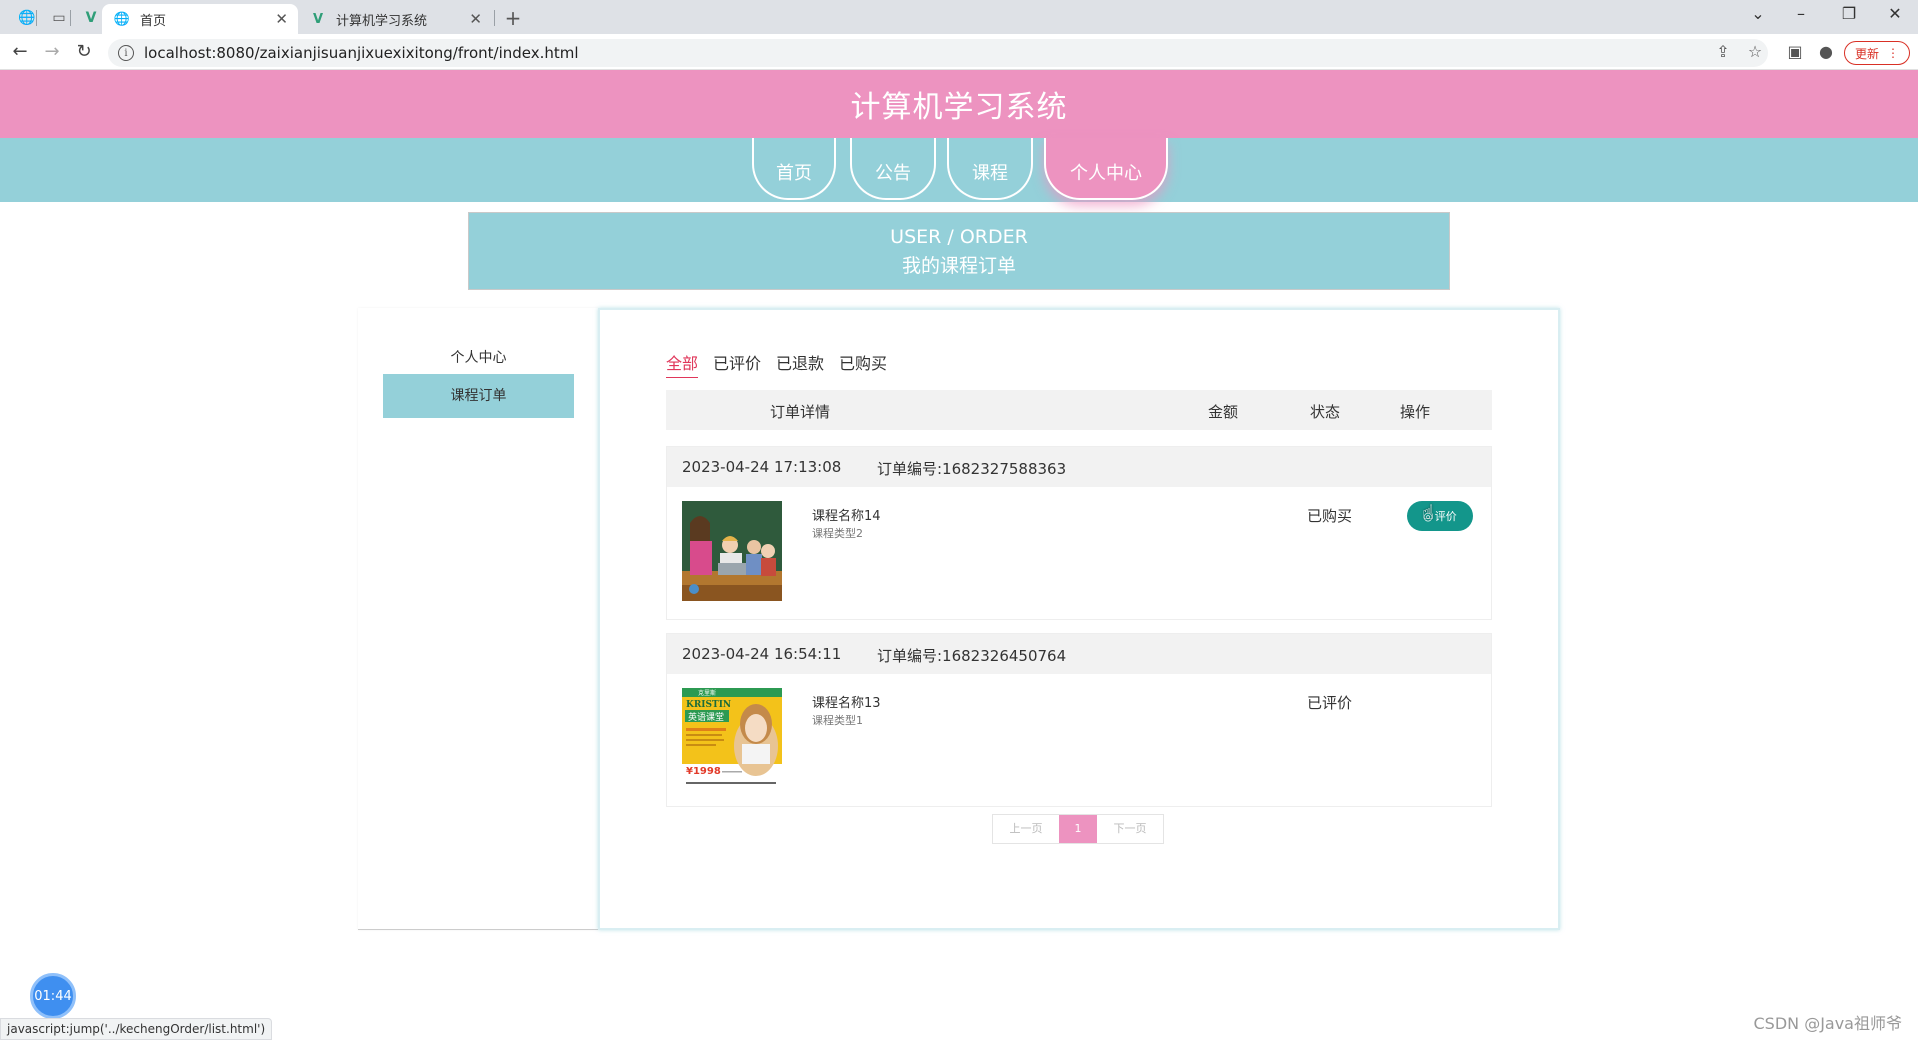  Describe the element at coordinates (1330, 516) in the screenshot. I see `order-status: 已购买` at that location.